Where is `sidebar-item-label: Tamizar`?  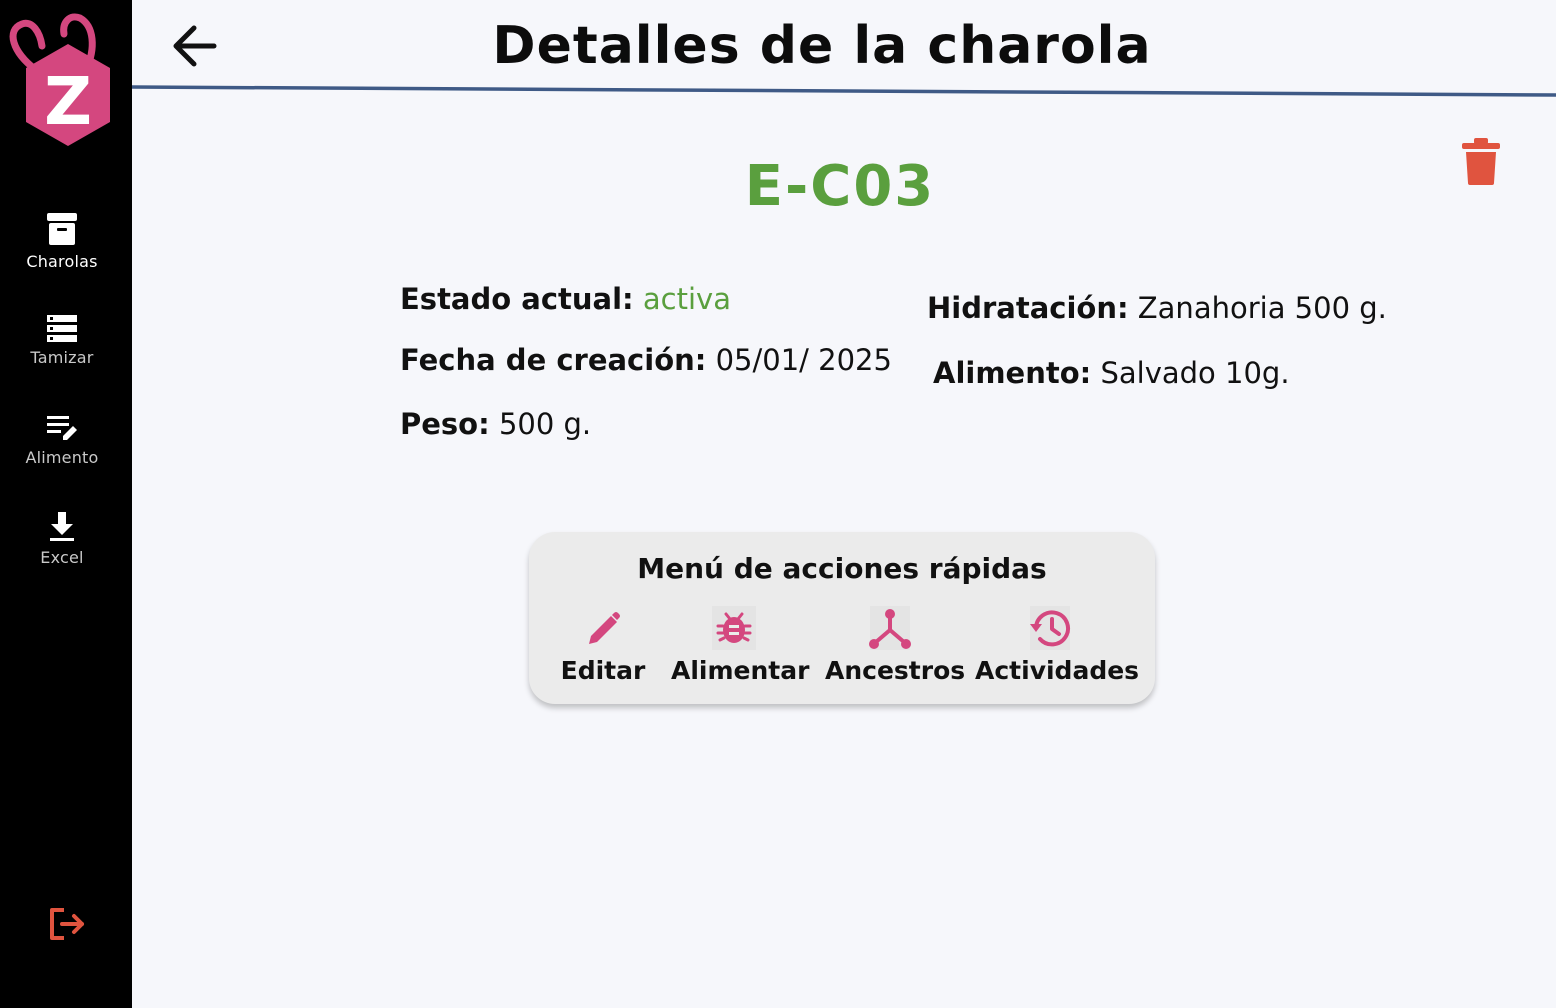
sidebar-item-label: Tamizar is located at coordinates (62, 357).